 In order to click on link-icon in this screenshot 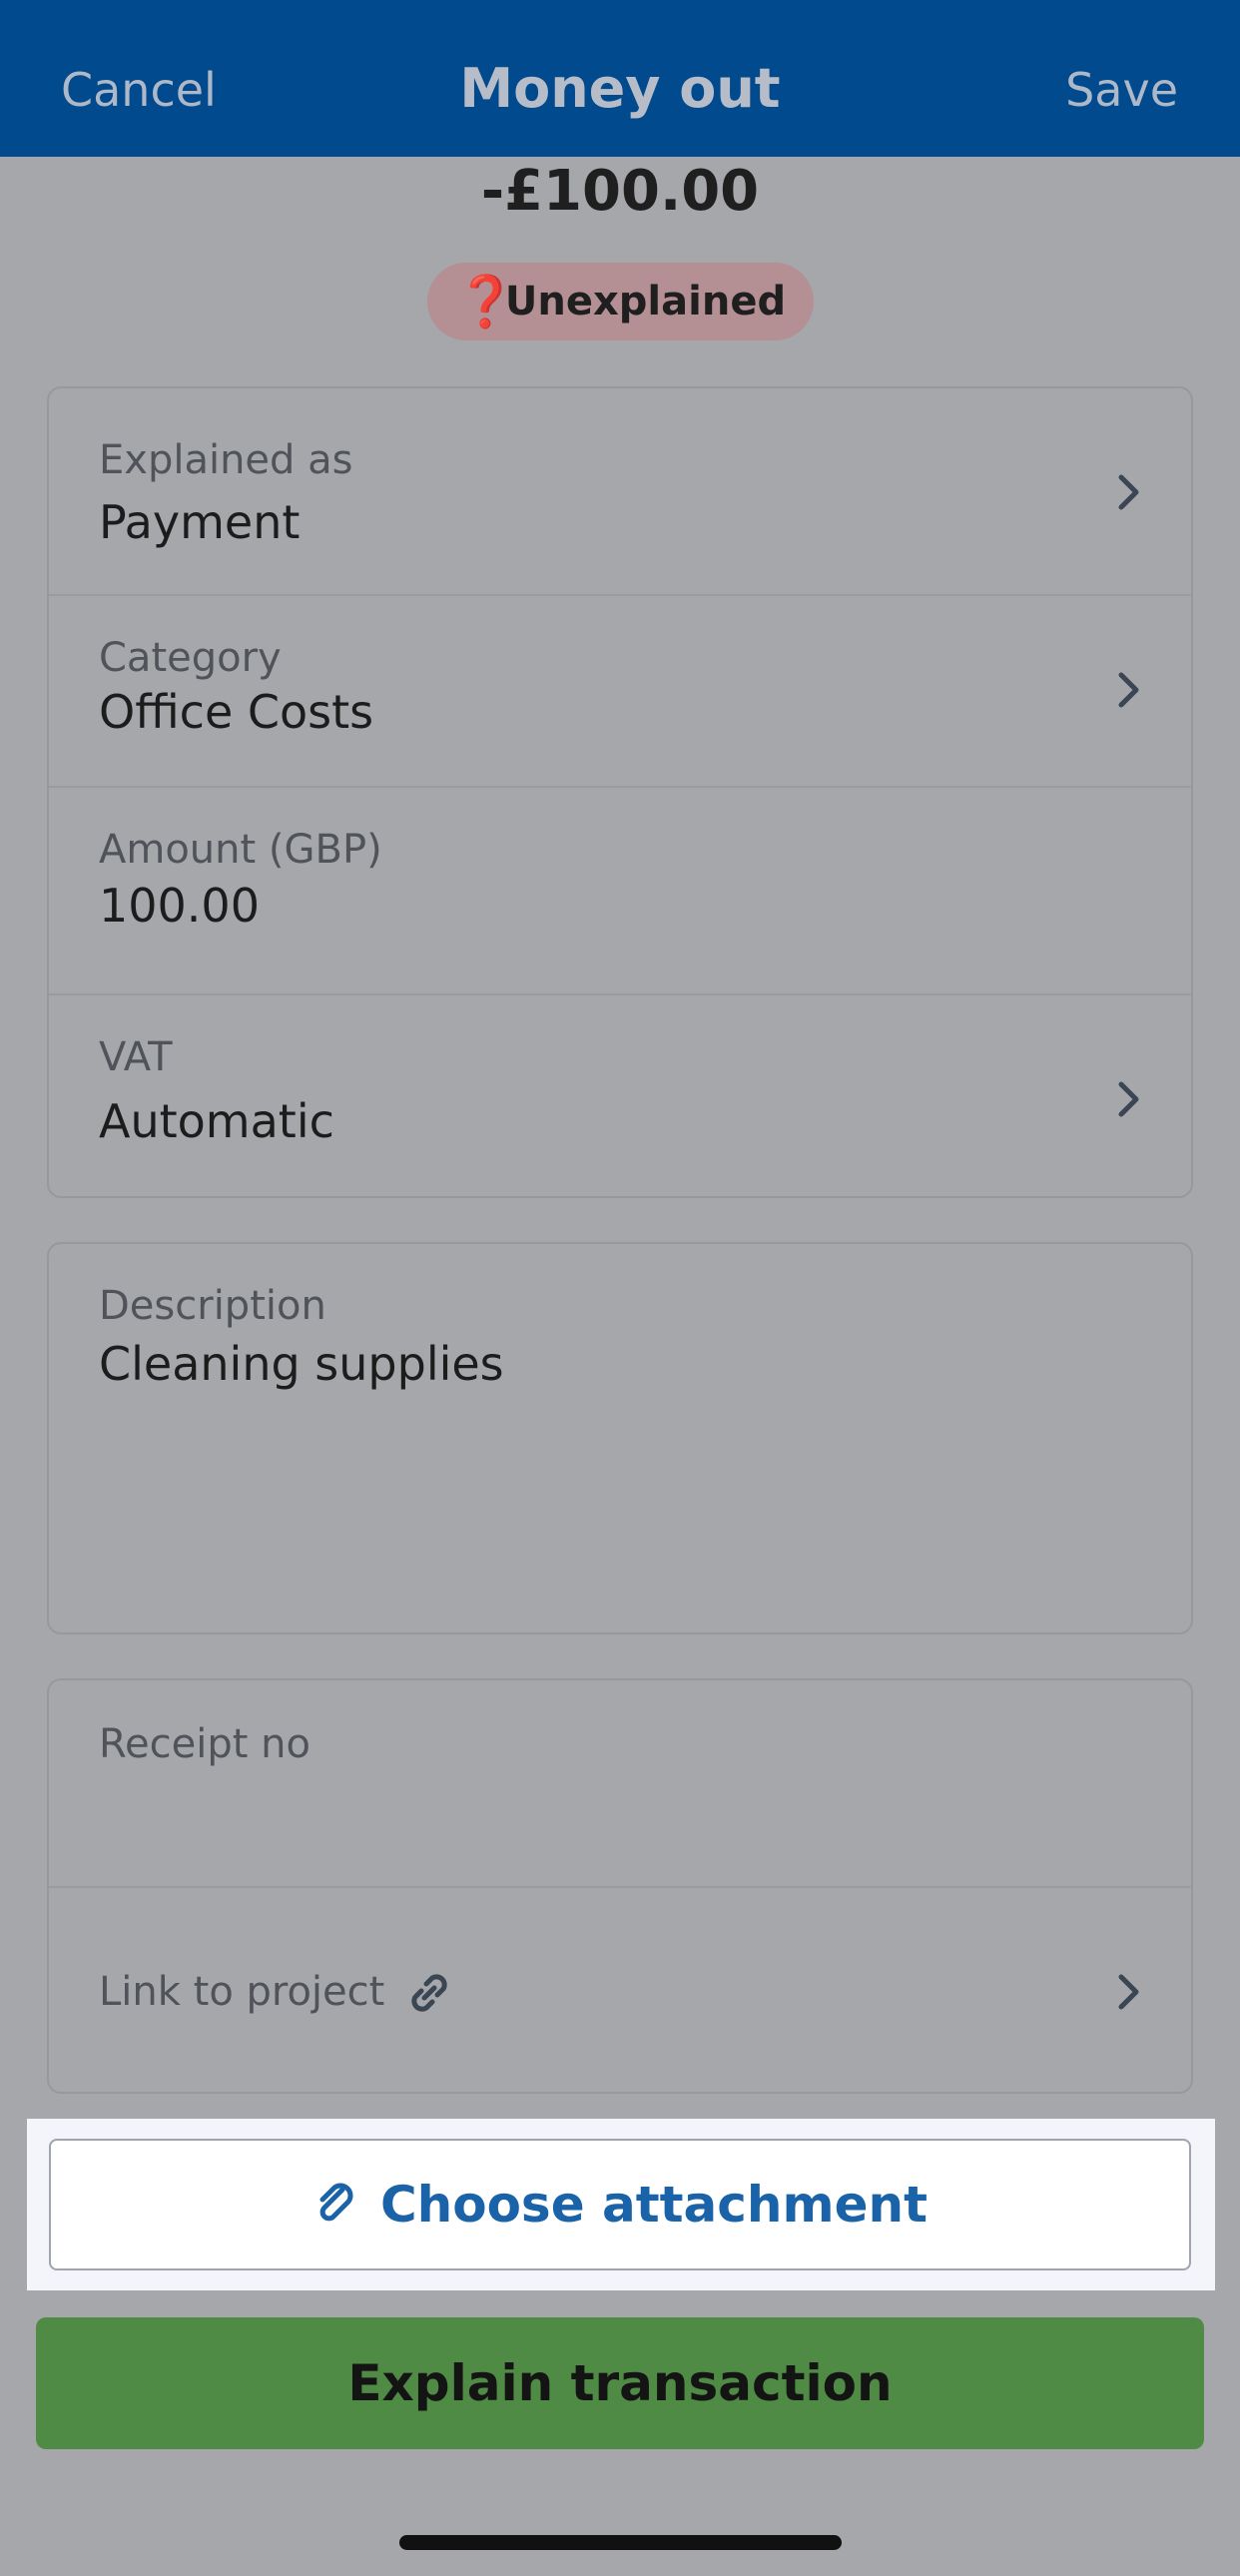, I will do `click(429, 1993)`.